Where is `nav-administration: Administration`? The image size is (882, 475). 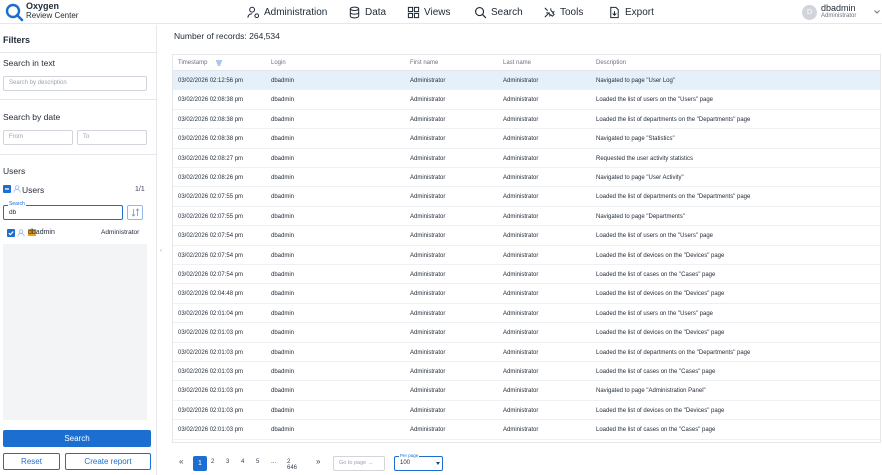
nav-administration: Administration is located at coordinates (287, 12).